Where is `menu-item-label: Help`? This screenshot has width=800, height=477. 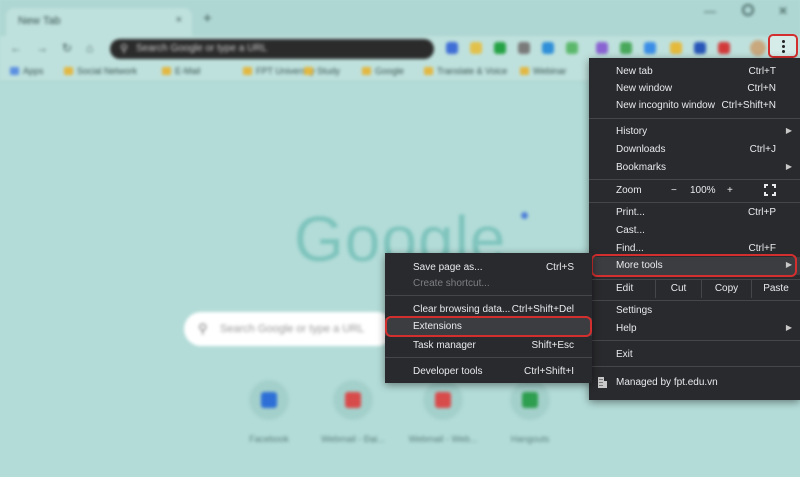 menu-item-label: Help is located at coordinates (626, 328).